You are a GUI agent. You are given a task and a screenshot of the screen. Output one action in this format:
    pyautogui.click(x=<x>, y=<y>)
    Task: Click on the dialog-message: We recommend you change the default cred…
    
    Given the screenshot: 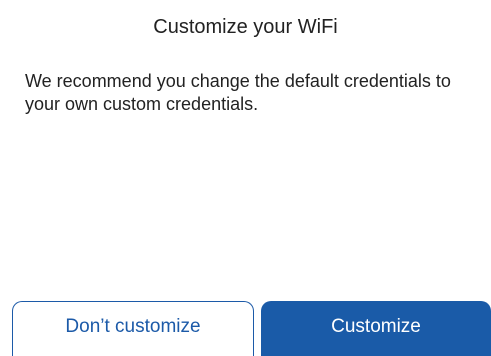 What is the action you would take?
    pyautogui.click(x=238, y=92)
    